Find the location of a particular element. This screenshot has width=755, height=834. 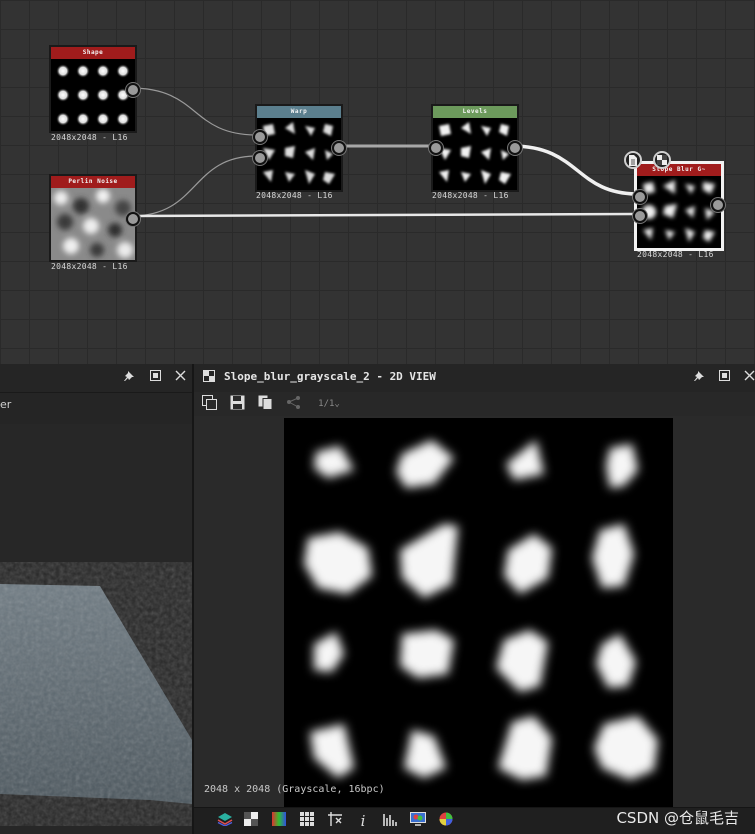

3d-view-panel: er is located at coordinates (97, 599).